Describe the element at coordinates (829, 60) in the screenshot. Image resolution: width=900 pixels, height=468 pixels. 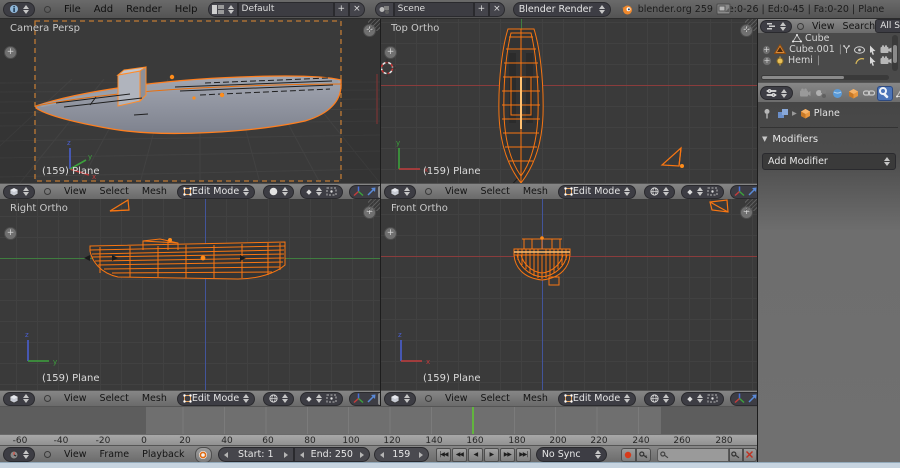
I see `outliner-item-hemi: Hemi |` at that location.